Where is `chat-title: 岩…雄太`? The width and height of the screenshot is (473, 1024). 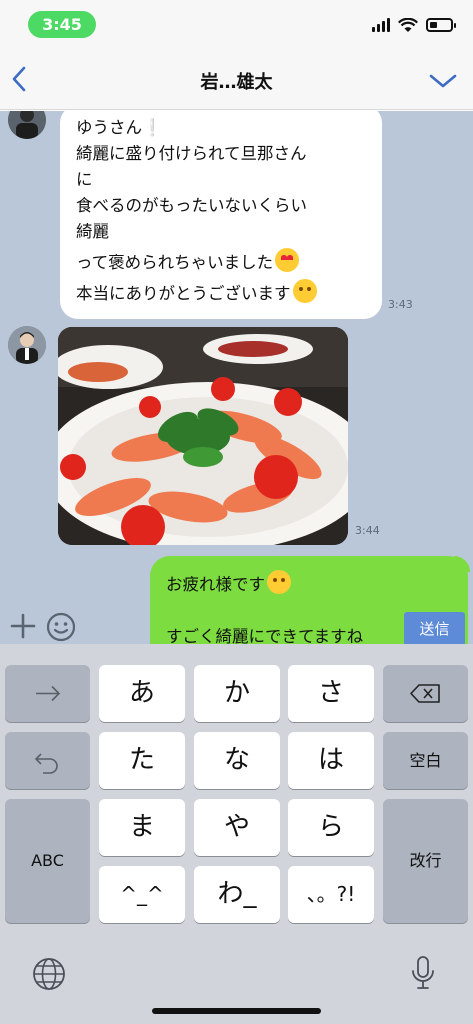
chat-title: 岩…雄太 is located at coordinates (236, 81).